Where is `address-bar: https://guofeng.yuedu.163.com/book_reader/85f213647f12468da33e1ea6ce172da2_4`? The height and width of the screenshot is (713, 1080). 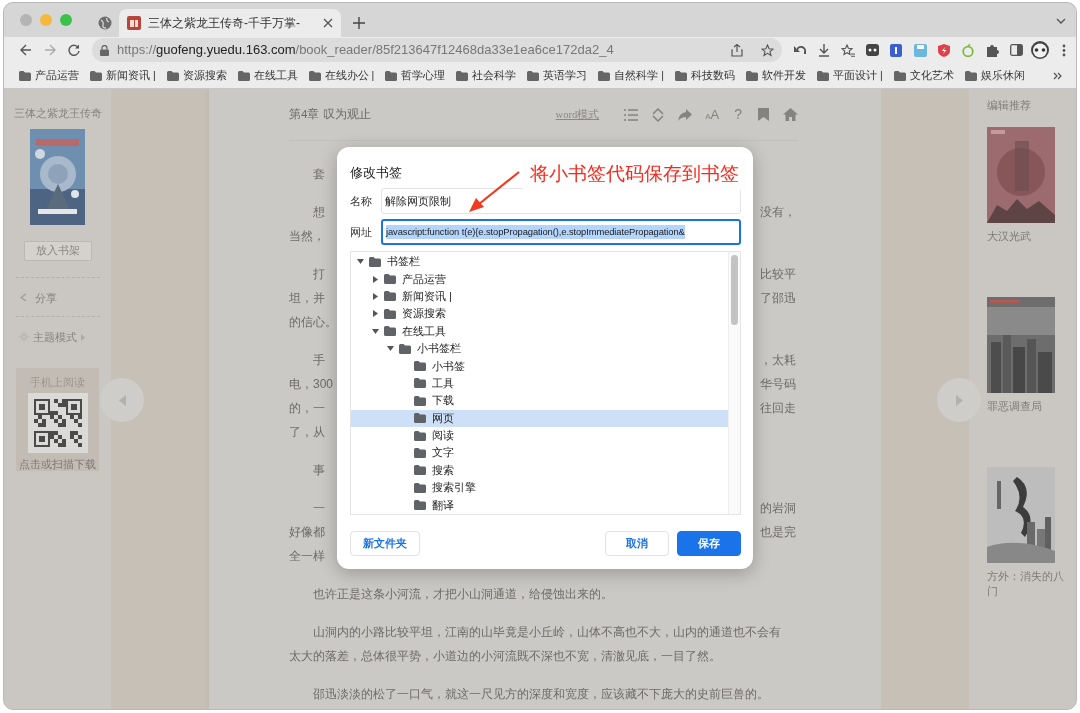
address-bar: https://guofeng.yuedu.163.com/book_reader/85f213647f12468da33e1ea6ce172da2_4 is located at coordinates (437, 50).